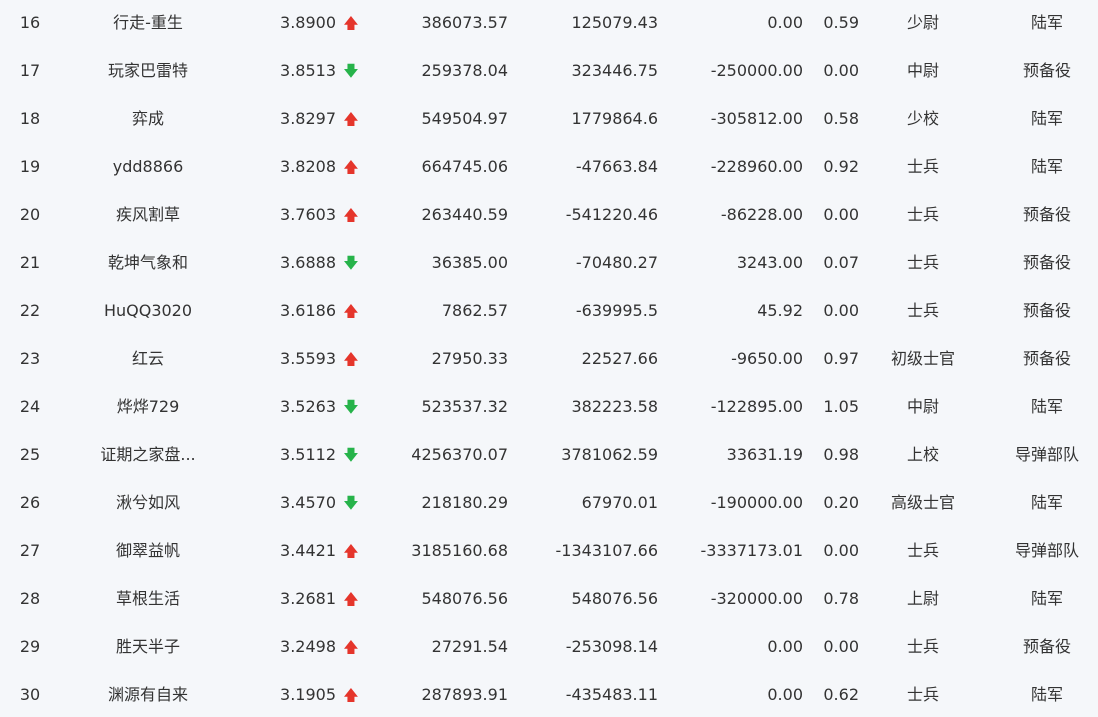  I want to click on asset-value: 548076.56, so click(464, 598).